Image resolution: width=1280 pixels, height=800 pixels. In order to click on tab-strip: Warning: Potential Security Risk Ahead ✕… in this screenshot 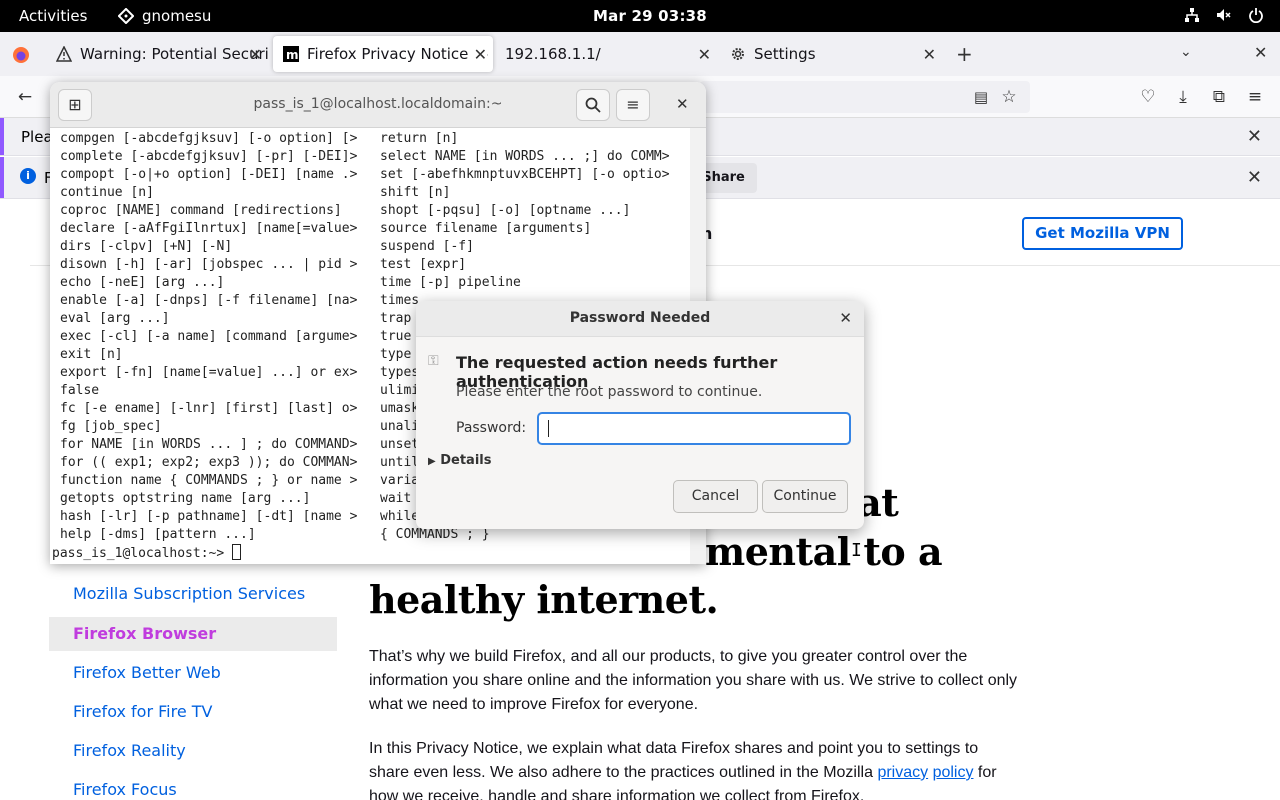, I will do `click(640, 54)`.